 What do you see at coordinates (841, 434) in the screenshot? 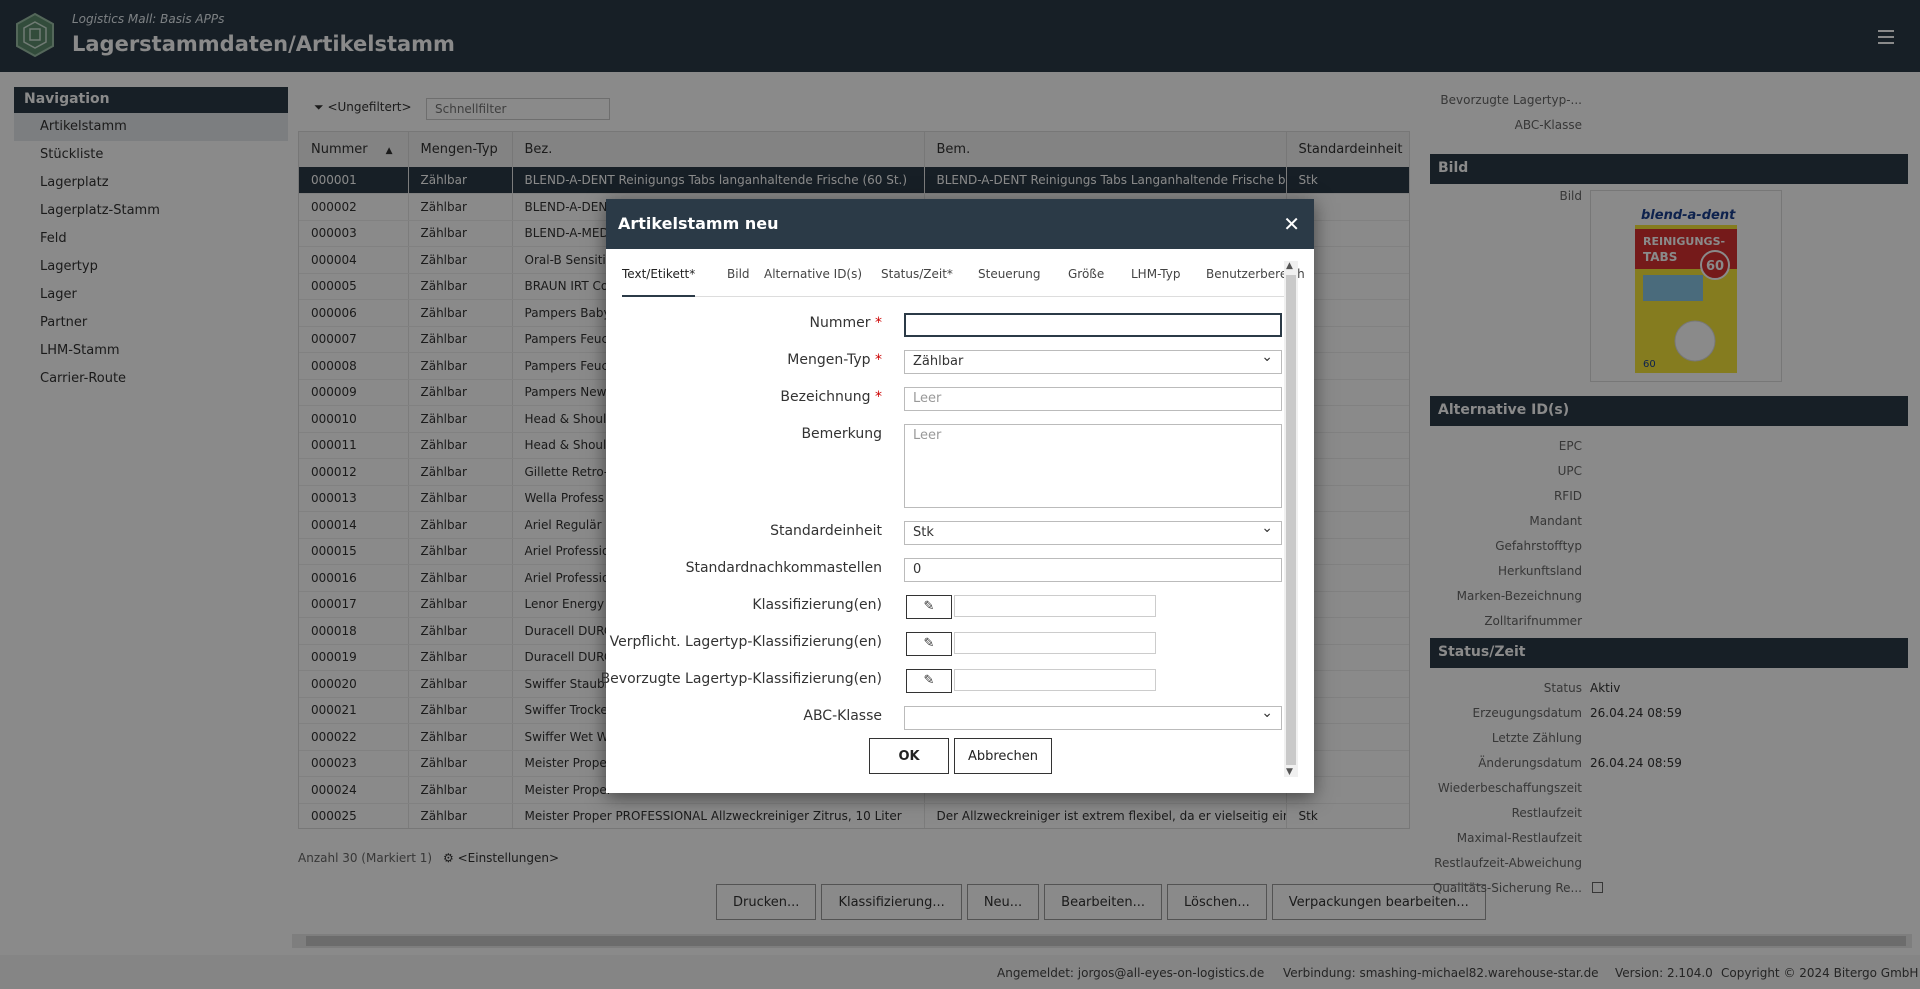
I see `bemerkung-label: Bemerkung` at bounding box center [841, 434].